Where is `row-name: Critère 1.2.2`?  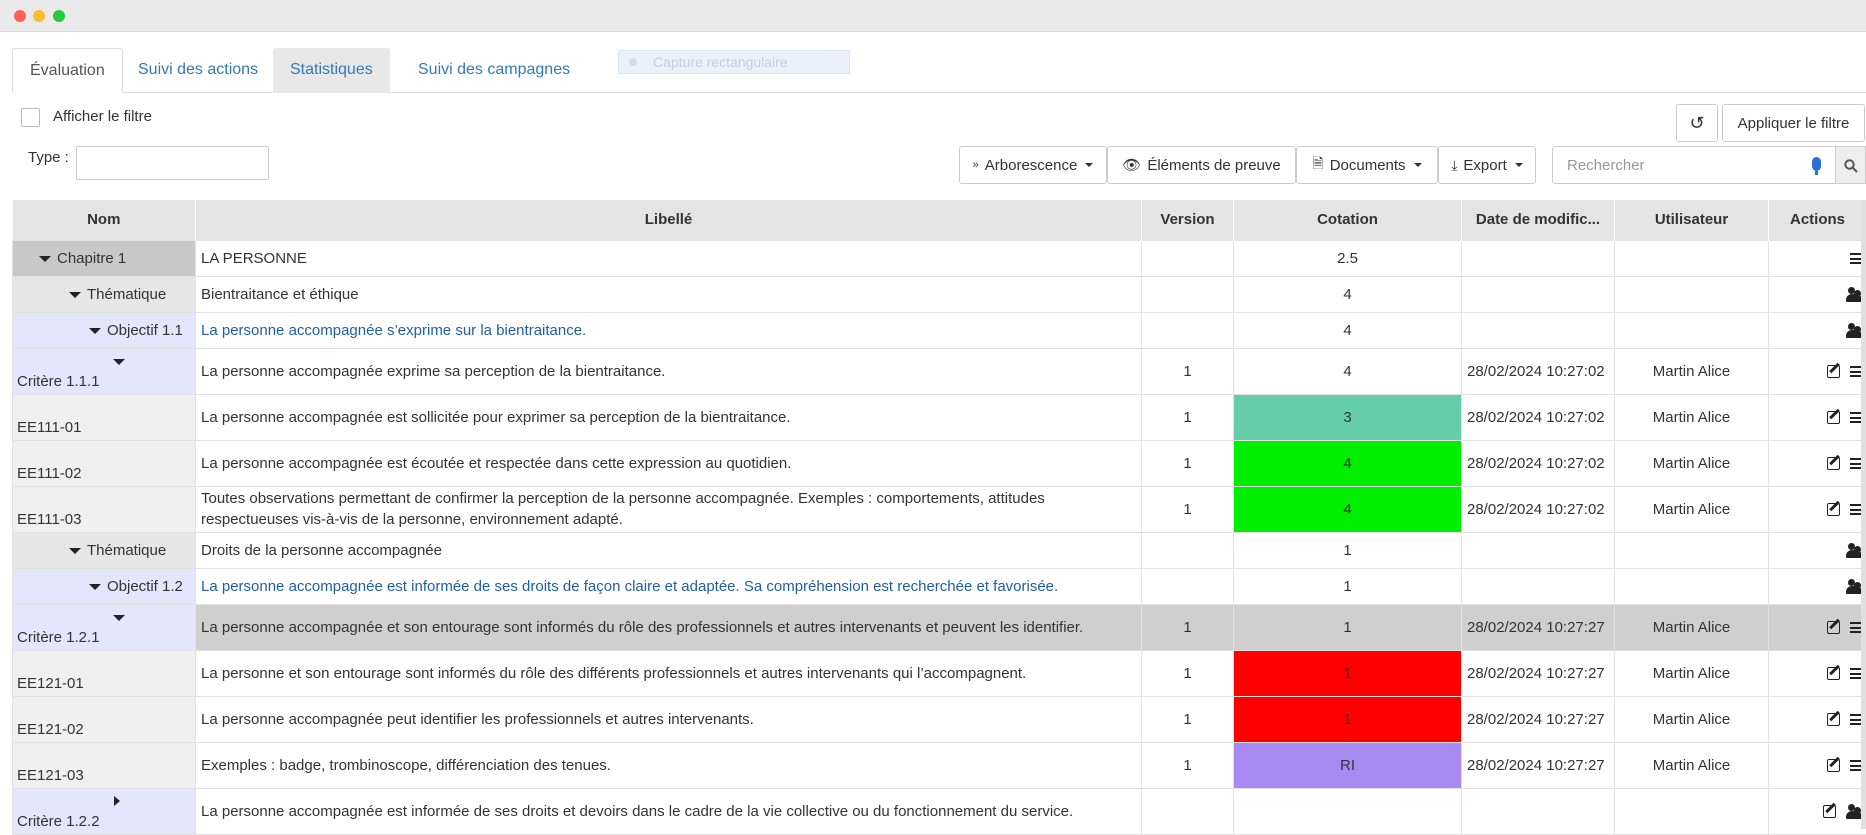
row-name: Critère 1.2.2 is located at coordinates (58, 821).